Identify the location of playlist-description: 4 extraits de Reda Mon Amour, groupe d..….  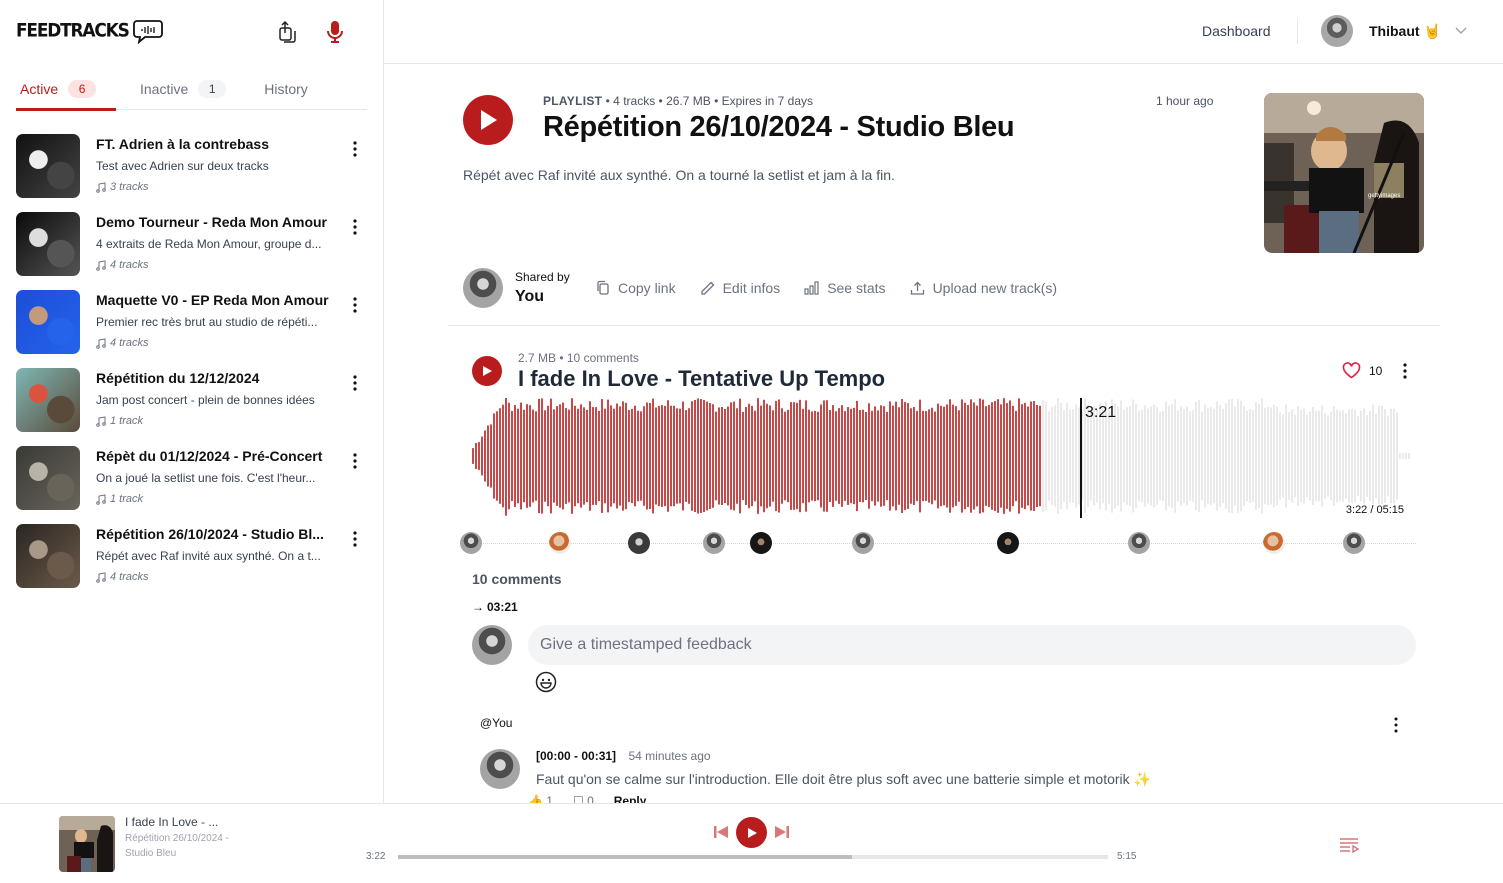
(209, 244).